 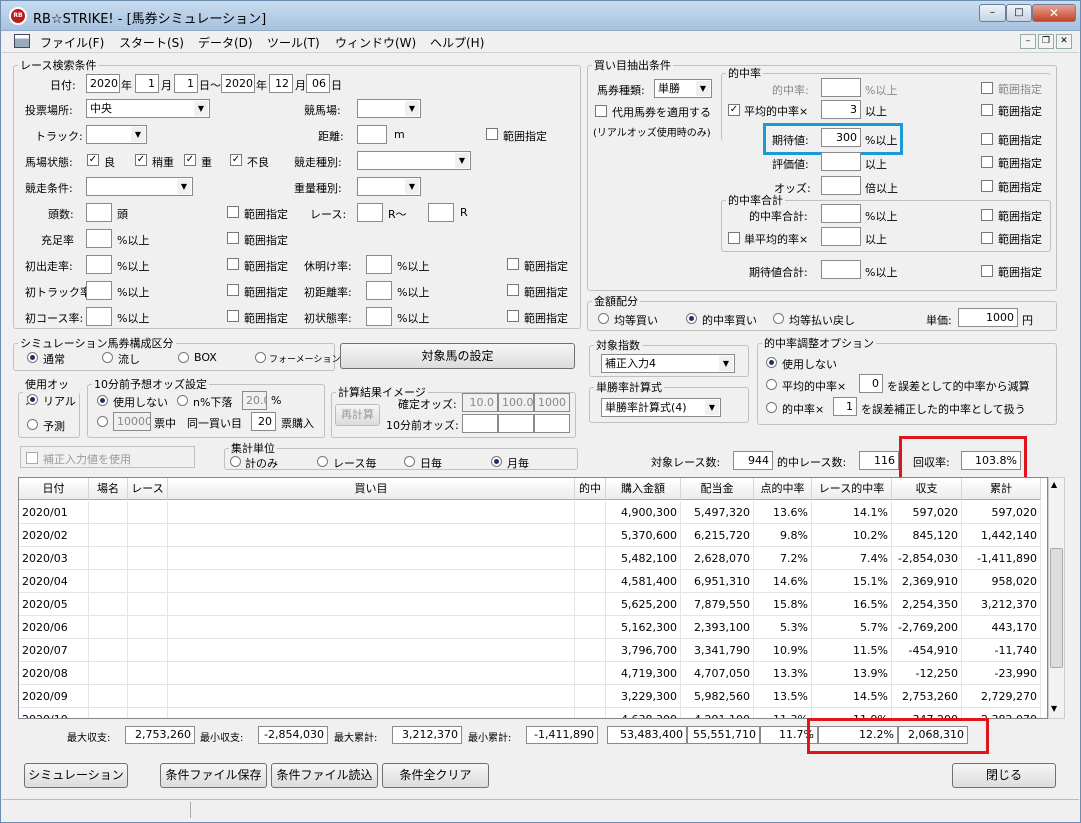 What do you see at coordinates (54, 713) in the screenshot?
I see `cell-date: 2020/10` at bounding box center [54, 713].